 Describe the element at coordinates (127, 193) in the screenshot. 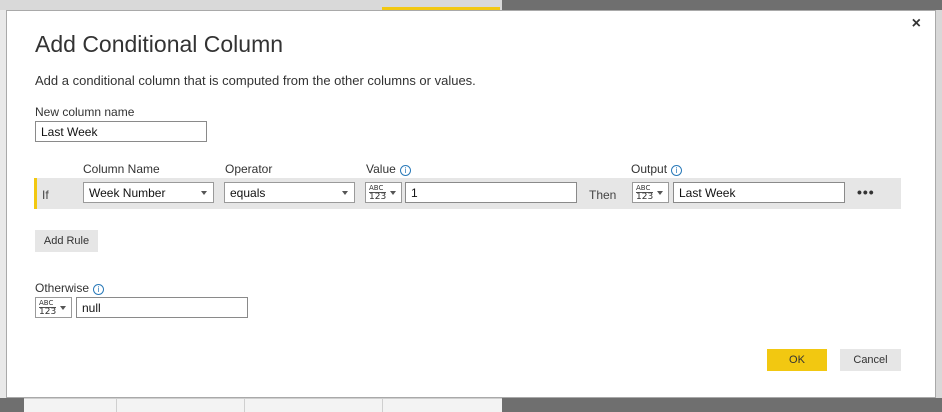

I see `column-name-value: Week Number` at that location.